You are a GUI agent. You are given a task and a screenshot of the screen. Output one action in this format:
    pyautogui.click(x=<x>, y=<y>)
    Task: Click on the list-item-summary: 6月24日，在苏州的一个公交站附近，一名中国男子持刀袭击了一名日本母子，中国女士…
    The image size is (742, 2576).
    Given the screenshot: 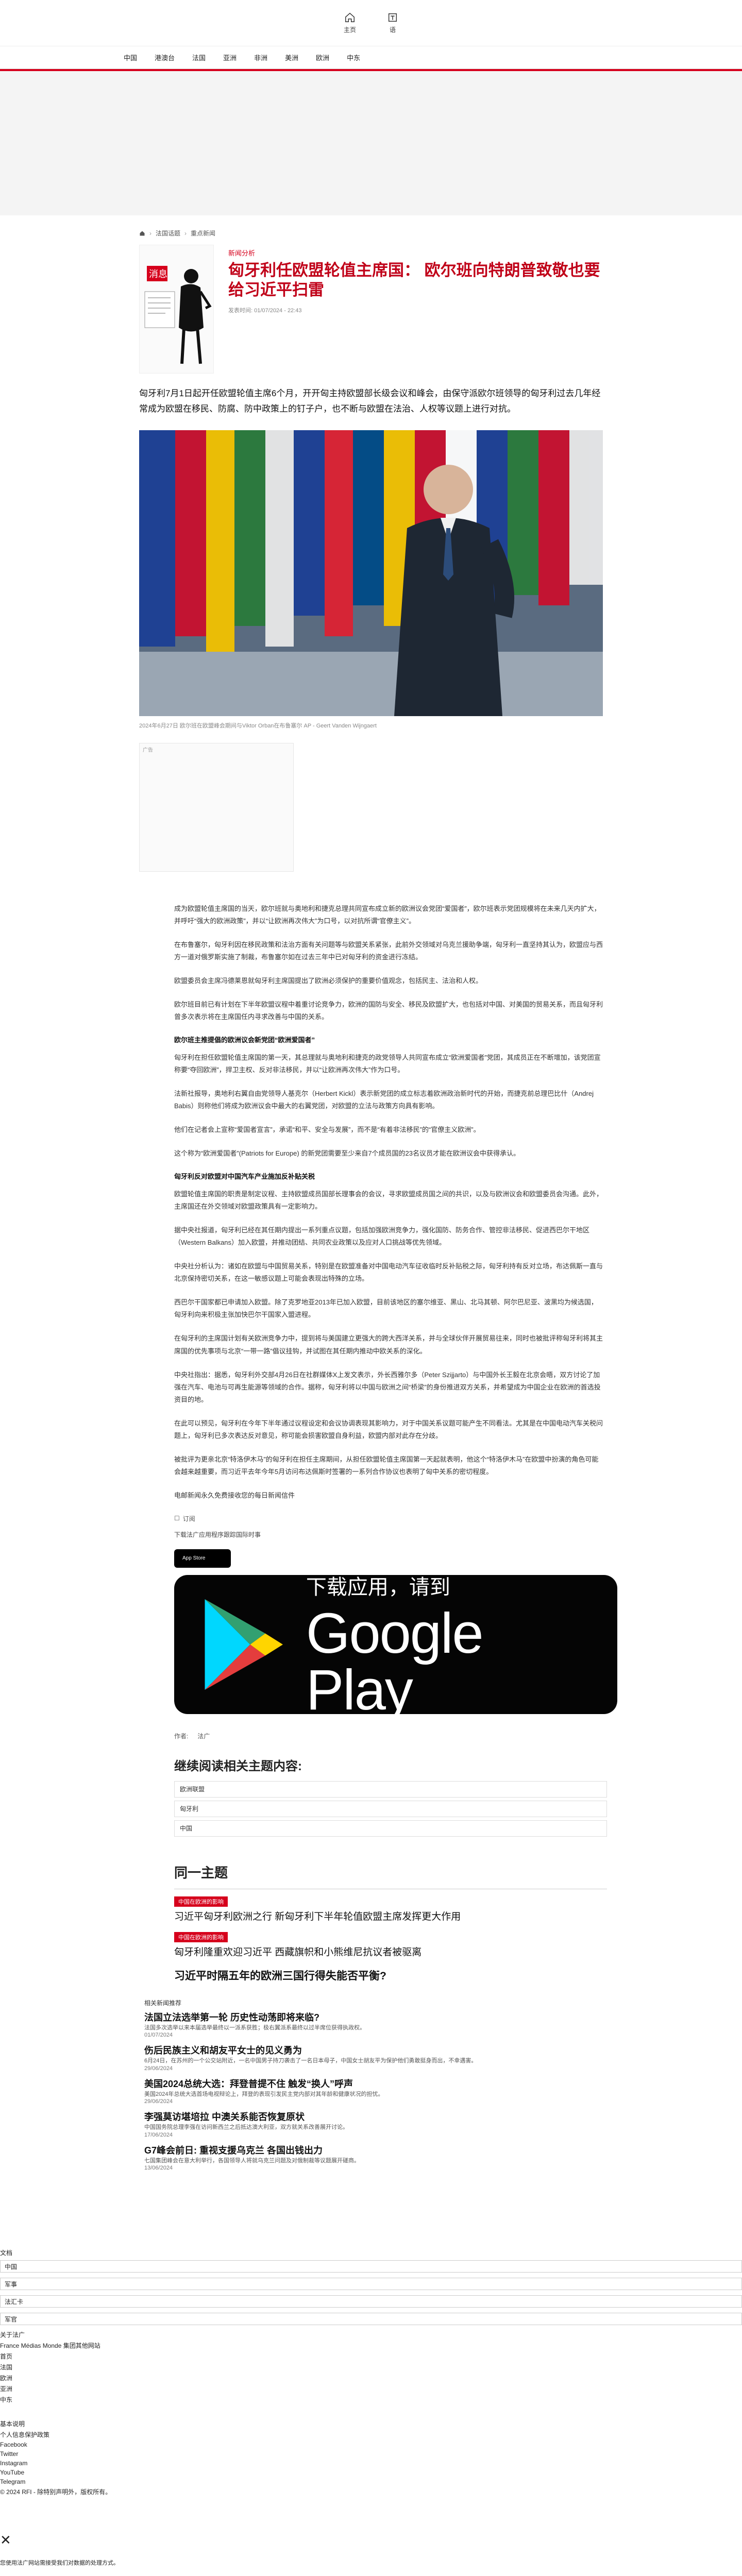 What is the action you would take?
    pyautogui.click(x=310, y=2061)
    